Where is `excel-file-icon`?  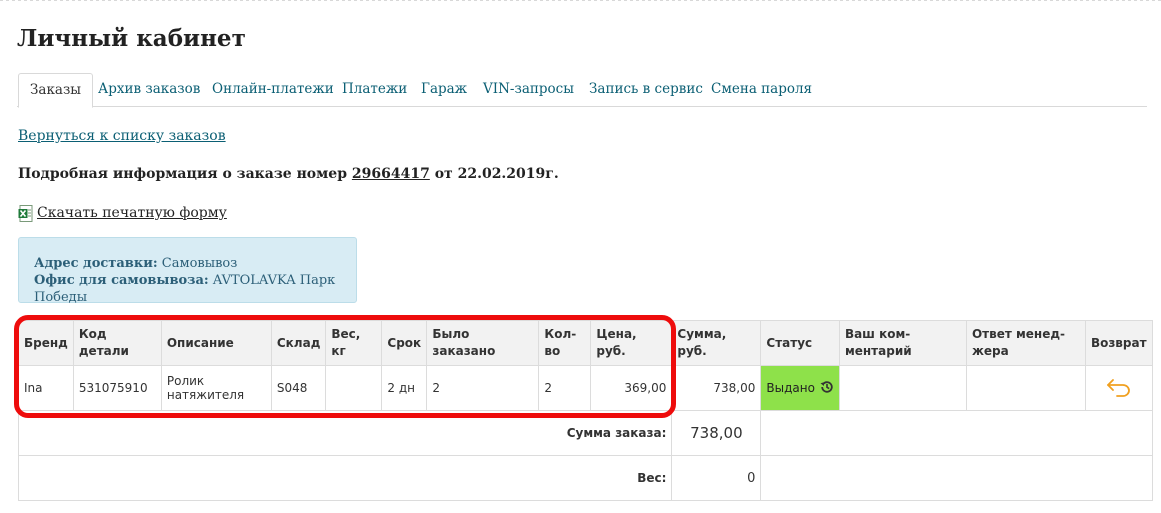
excel-file-icon is located at coordinates (25, 213).